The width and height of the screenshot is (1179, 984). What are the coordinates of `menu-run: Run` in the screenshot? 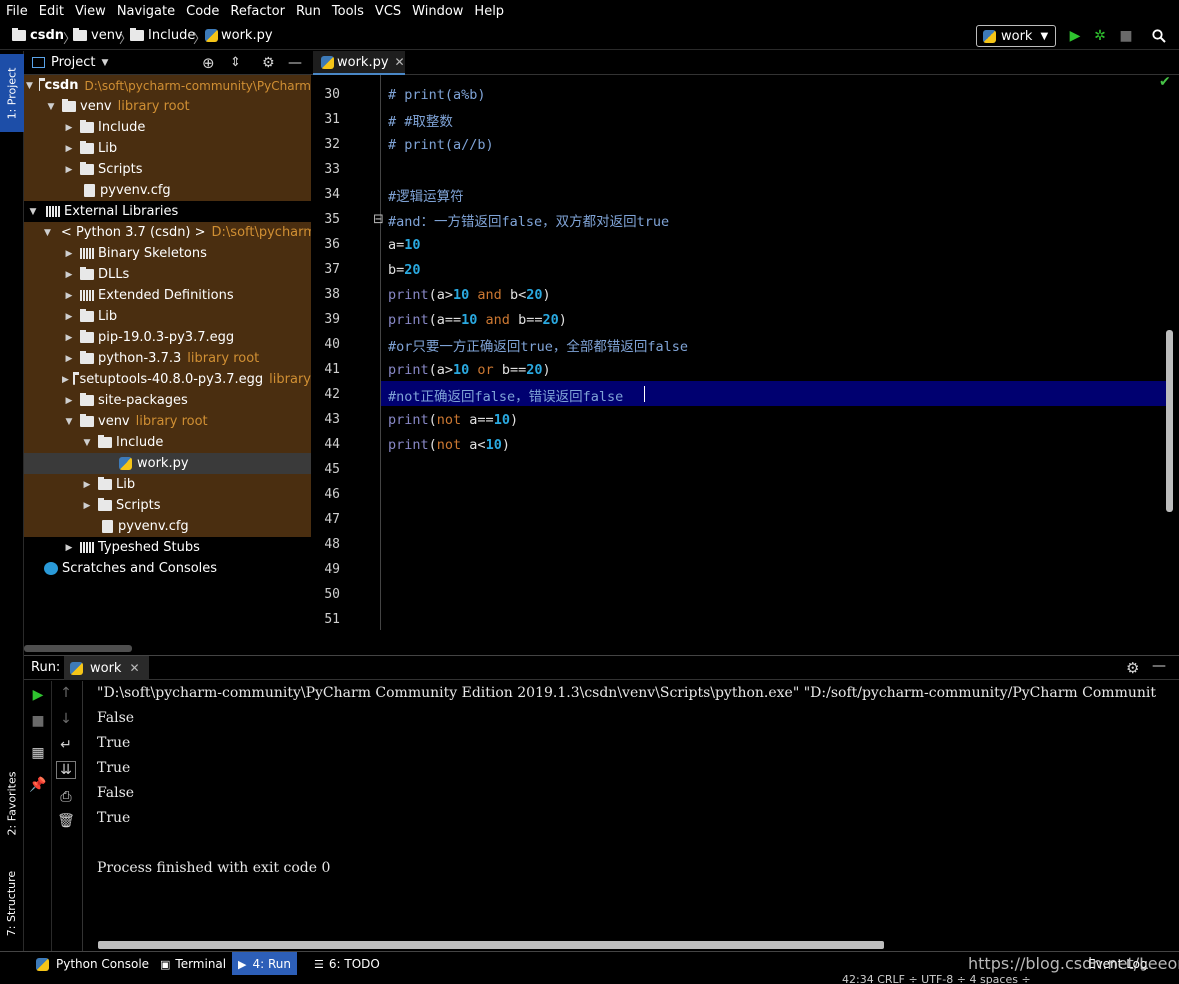 It's located at (308, 11).